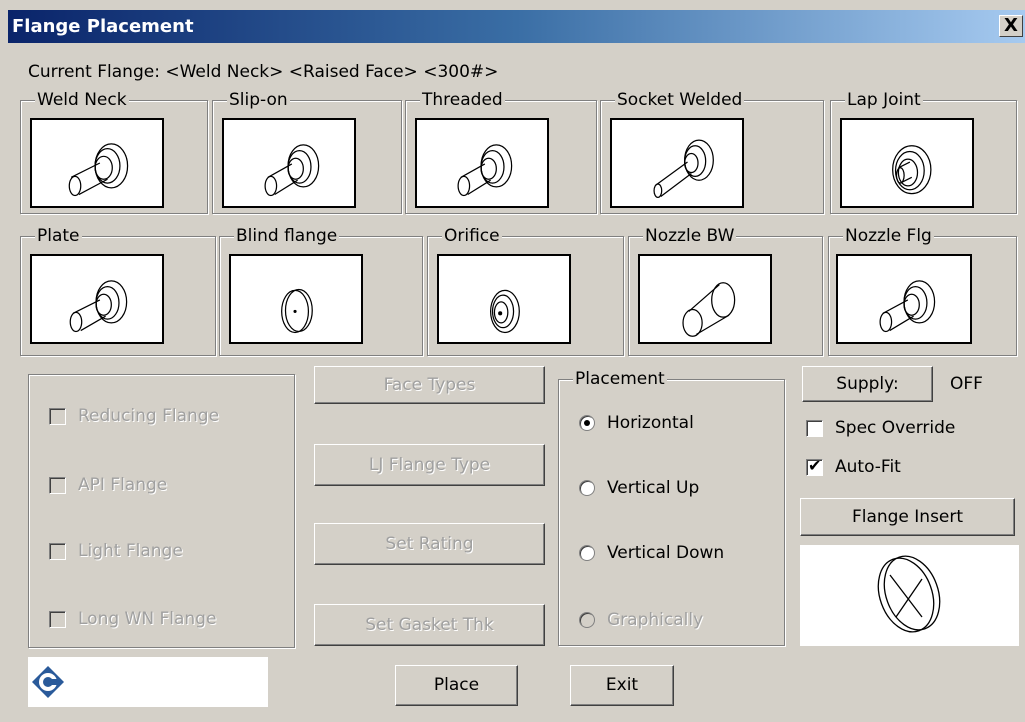 The height and width of the screenshot is (722, 1025). Describe the element at coordinates (149, 416) in the screenshot. I see `checkbox-label: Reducing Flange` at that location.